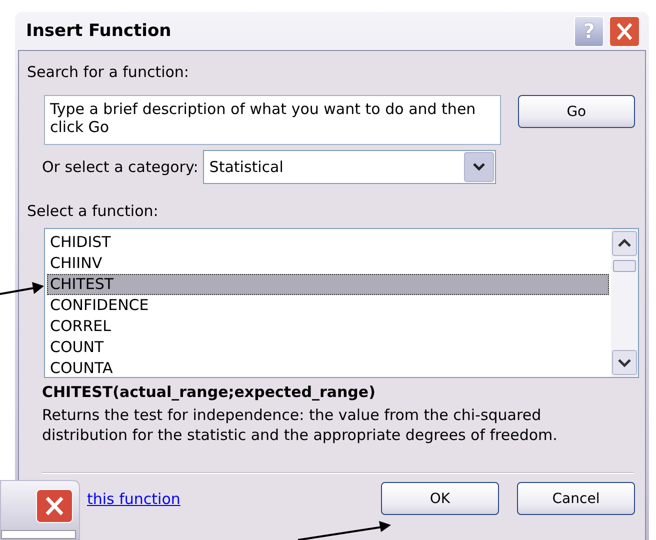 The height and width of the screenshot is (540, 656). Describe the element at coordinates (272, 120) in the screenshot. I see `search-field: Type a brief description of what you want to do and then click Go` at that location.